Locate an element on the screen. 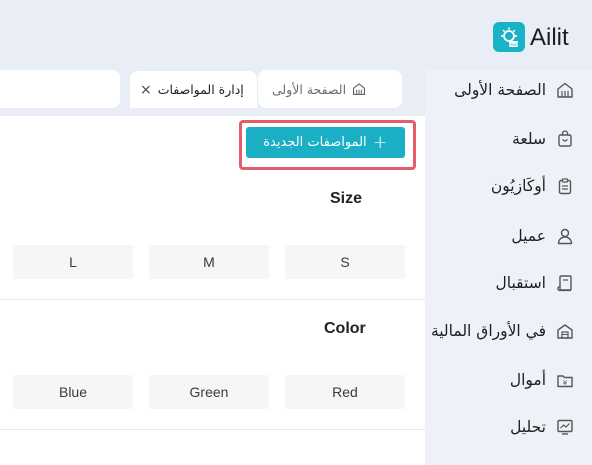 The height and width of the screenshot is (465, 592). add-spec-button: المواصفات الجديدة + is located at coordinates (325, 142).